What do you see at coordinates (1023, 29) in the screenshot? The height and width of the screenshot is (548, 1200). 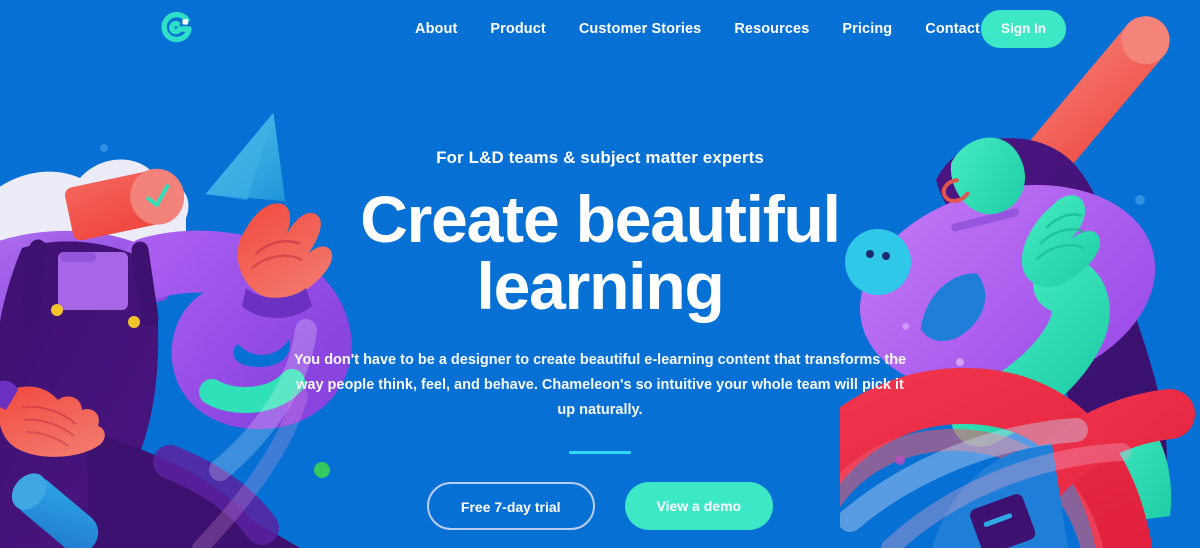 I see `sign-in-button: Sign In` at bounding box center [1023, 29].